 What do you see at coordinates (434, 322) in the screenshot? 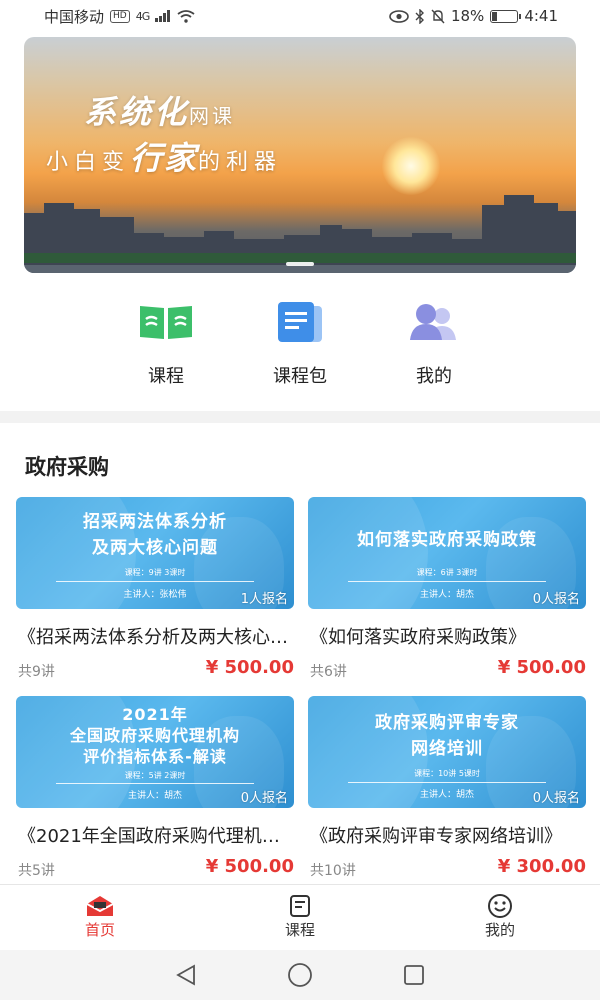
I see `users-icon` at bounding box center [434, 322].